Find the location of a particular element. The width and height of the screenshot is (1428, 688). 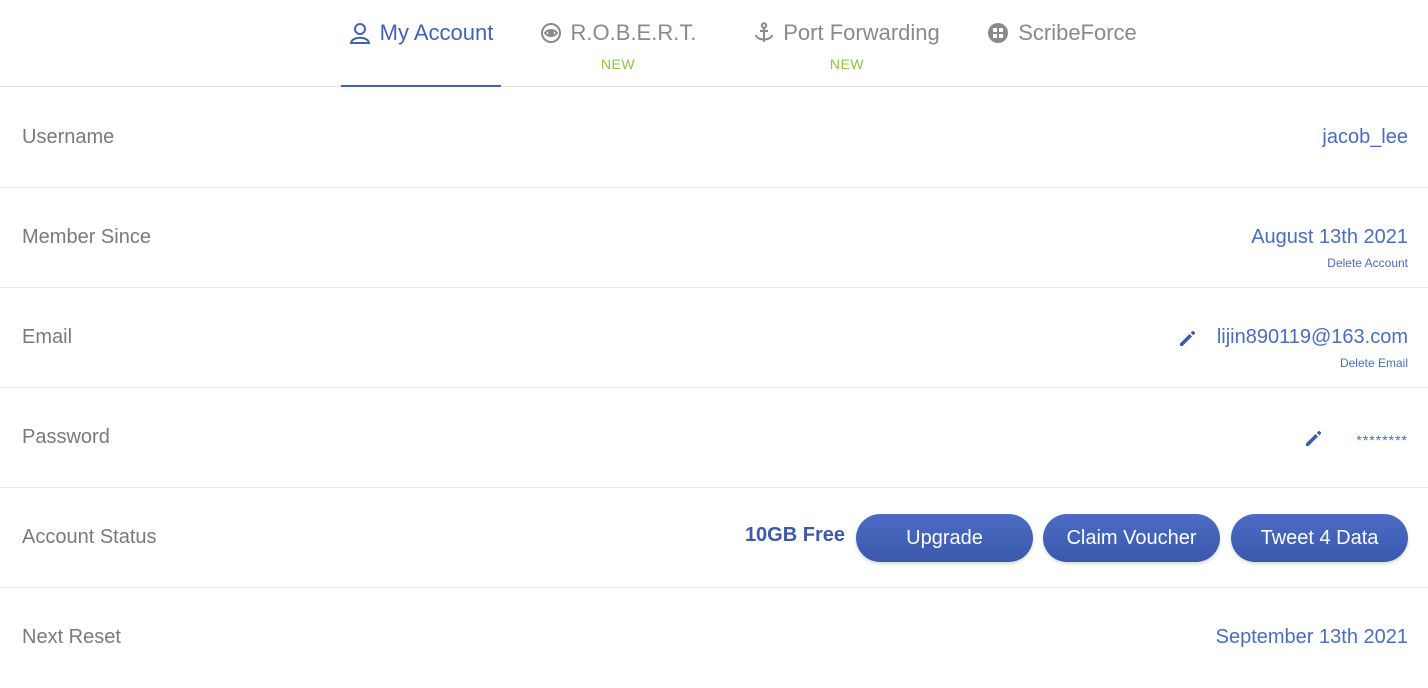

email-label: Email is located at coordinates (47, 337).